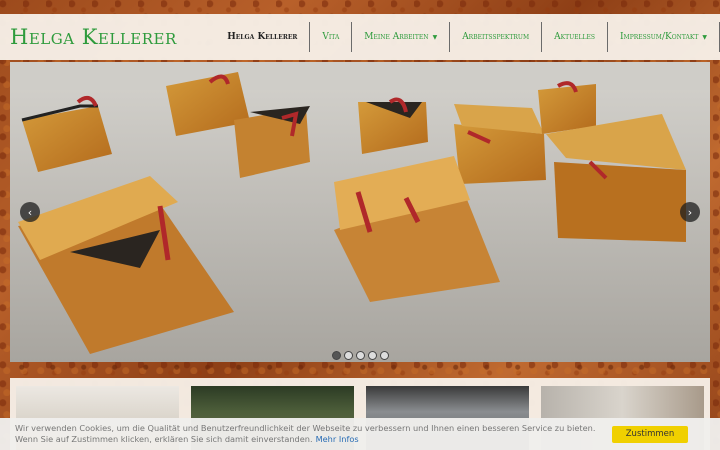  What do you see at coordinates (690, 212) in the screenshot?
I see `next-slide-button: ›` at bounding box center [690, 212].